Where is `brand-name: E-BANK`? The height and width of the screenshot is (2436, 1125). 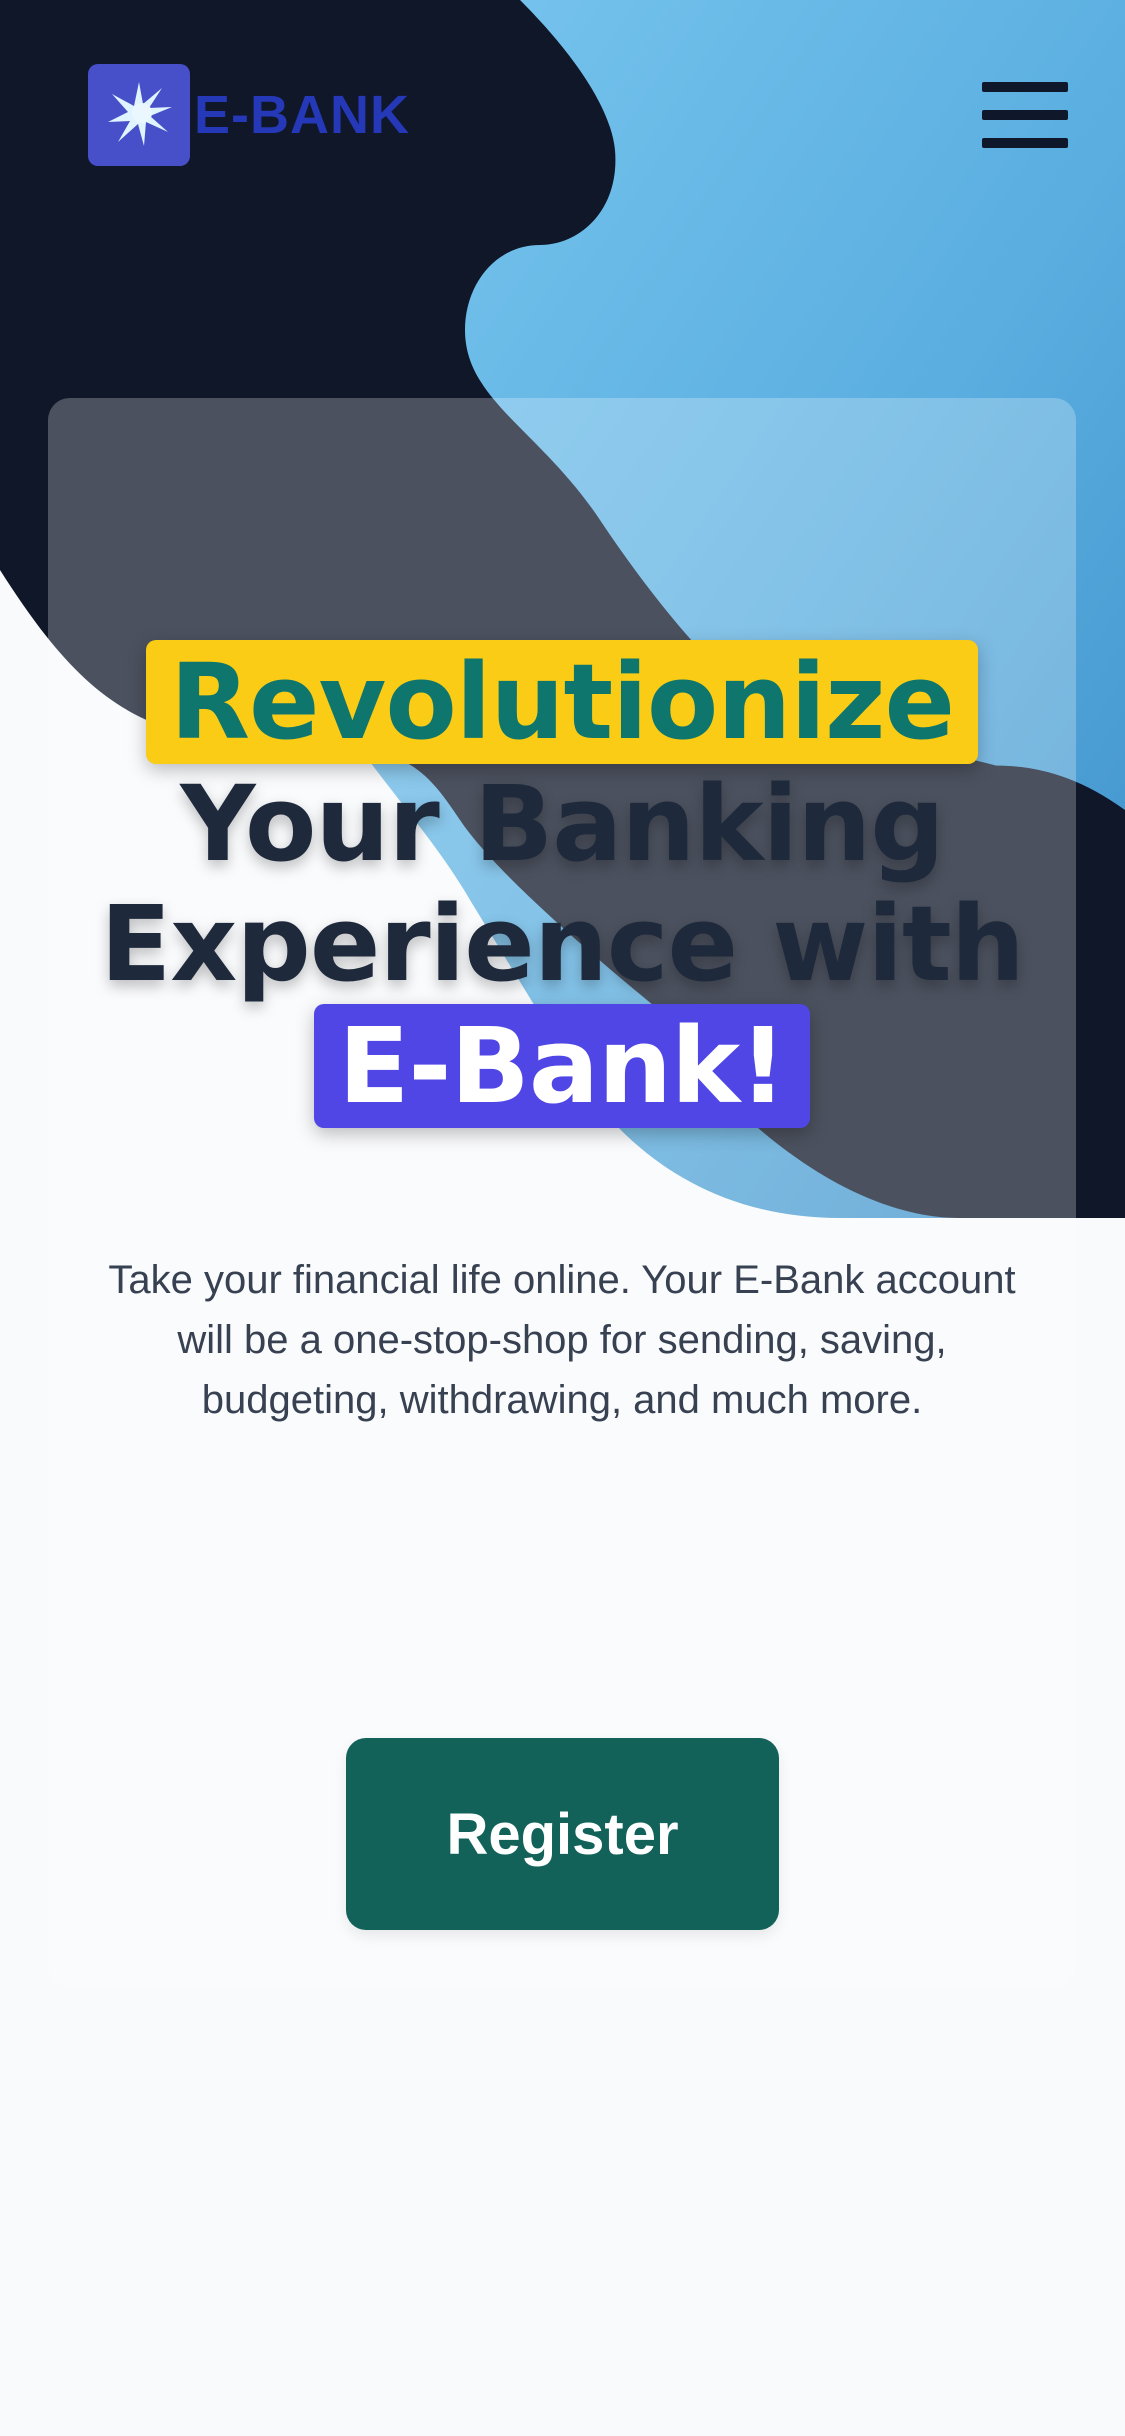
brand-name: E-BANK is located at coordinates (302, 115).